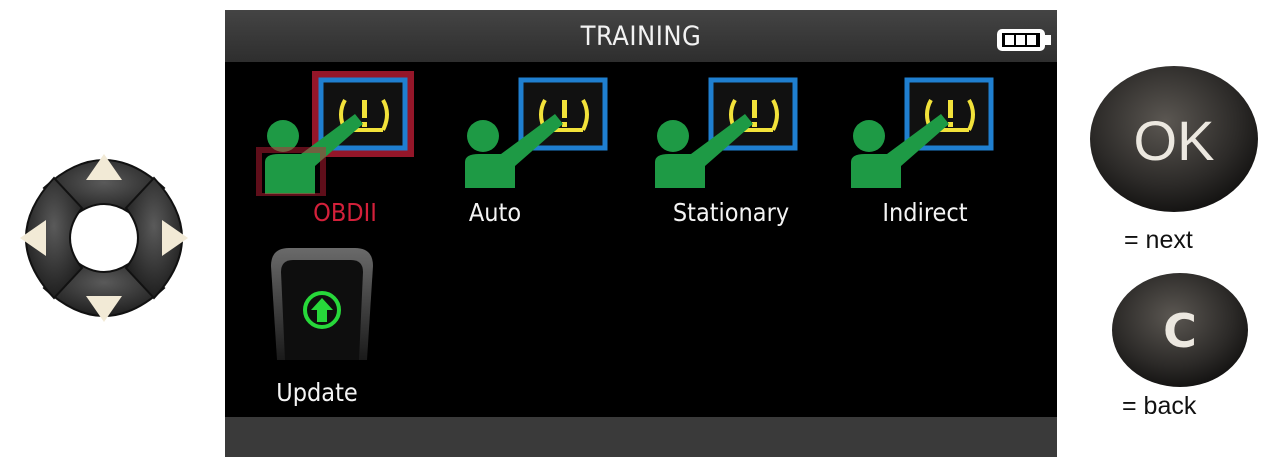 The width and height of the screenshot is (1278, 457). I want to click on battery-icon, so click(1024, 42).